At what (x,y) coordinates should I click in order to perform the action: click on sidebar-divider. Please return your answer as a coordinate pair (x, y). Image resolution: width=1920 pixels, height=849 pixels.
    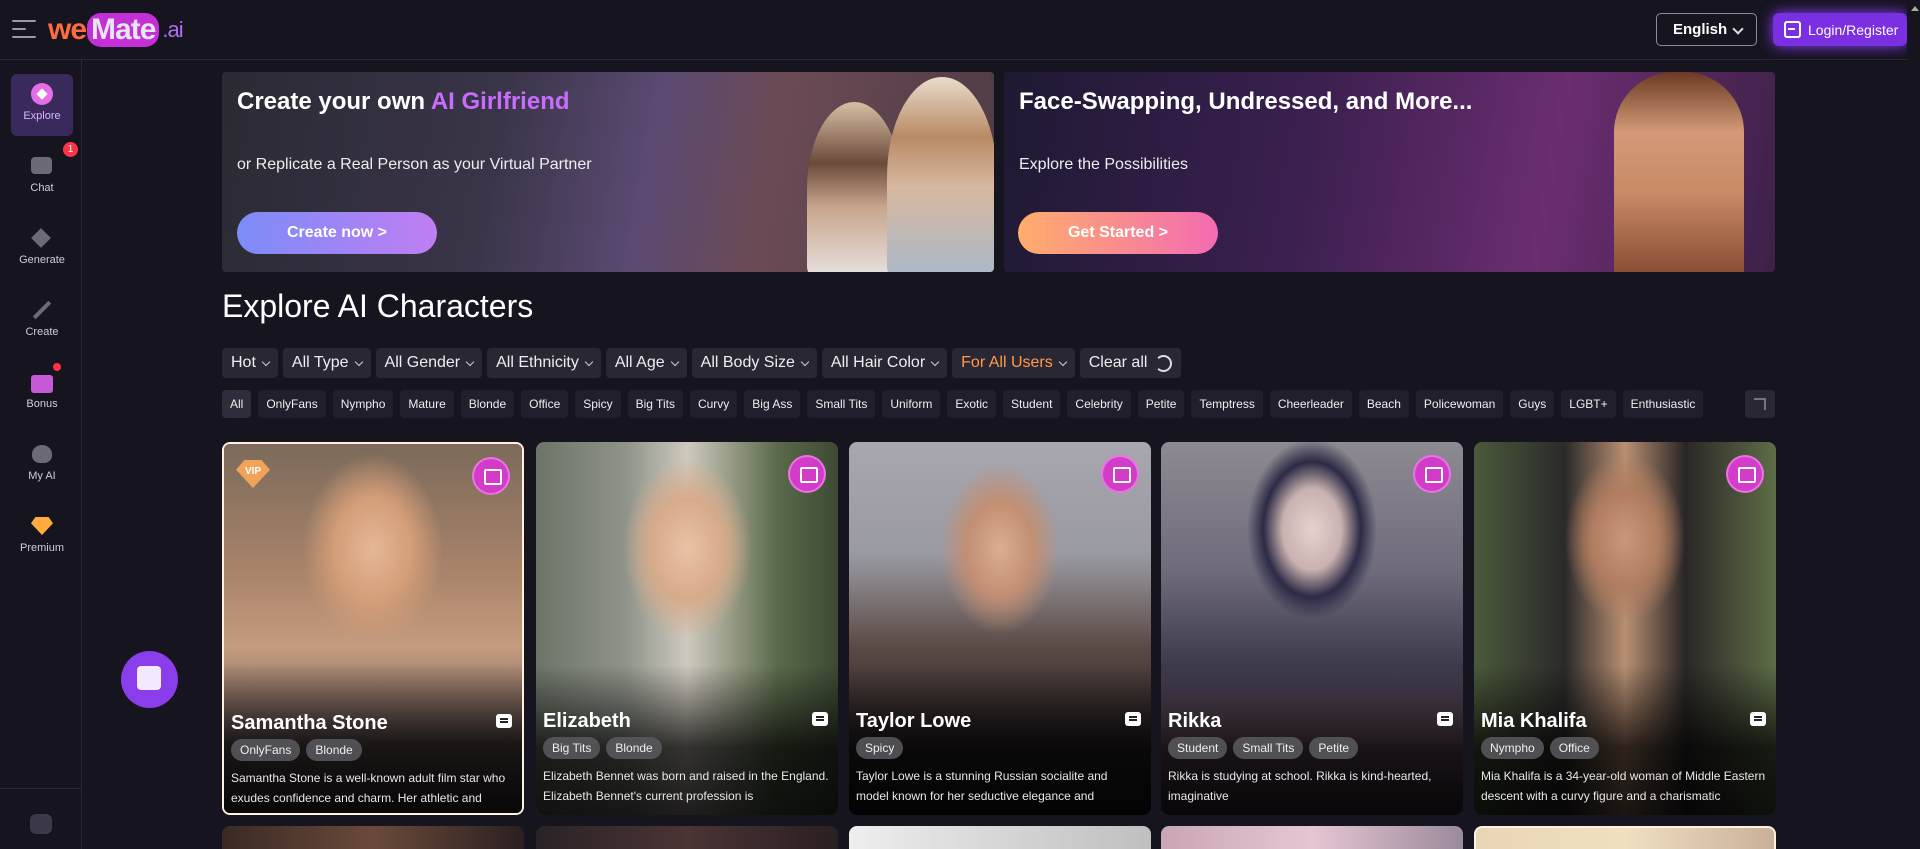
    Looking at the image, I should click on (41, 788).